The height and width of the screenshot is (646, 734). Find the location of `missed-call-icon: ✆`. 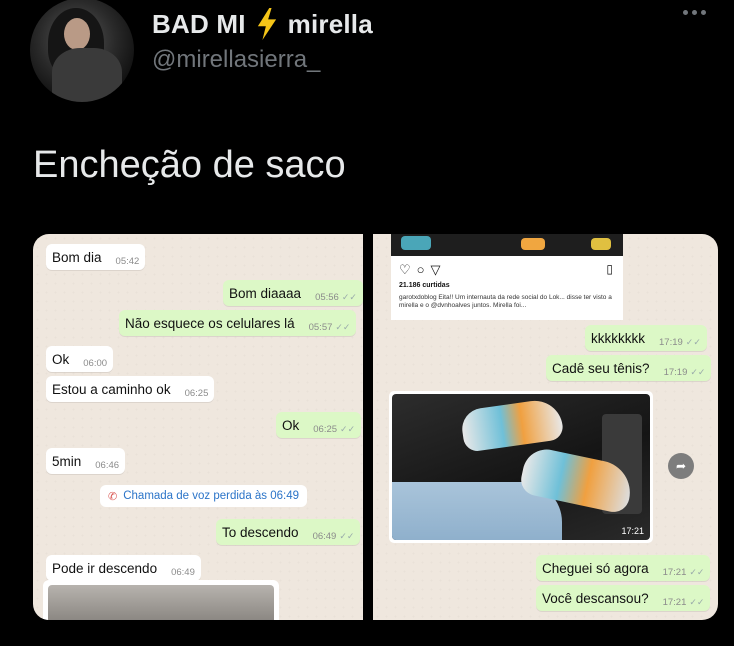

missed-call-icon: ✆ is located at coordinates (113, 496).